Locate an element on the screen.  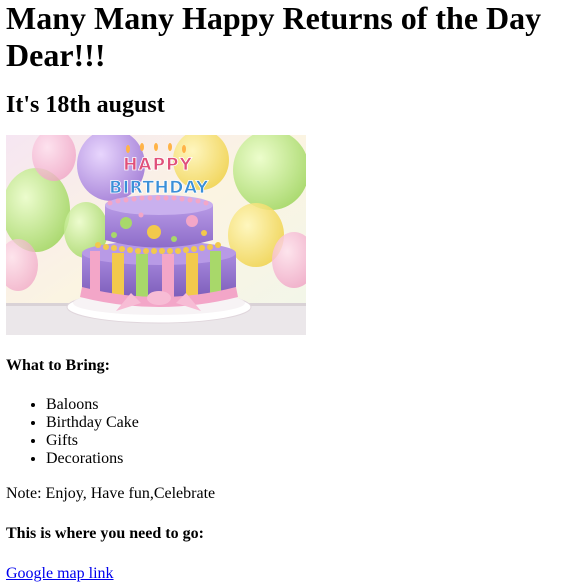
cake-text-happy: HAPPY is located at coordinates (158, 165).